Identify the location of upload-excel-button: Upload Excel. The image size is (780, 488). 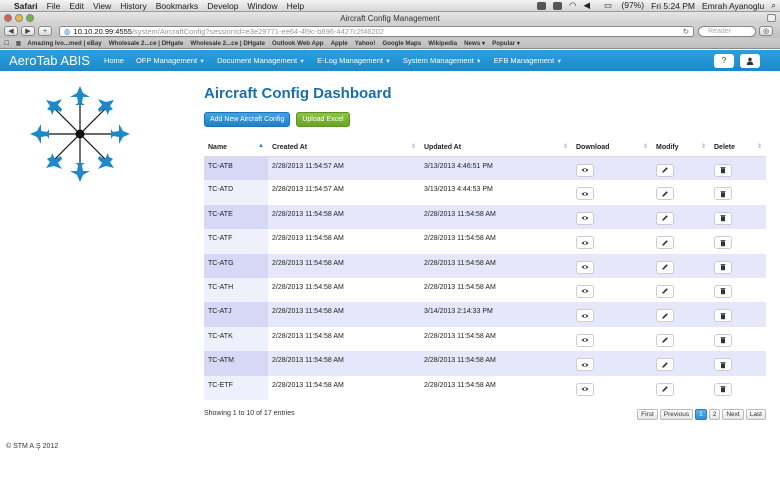
(323, 119).